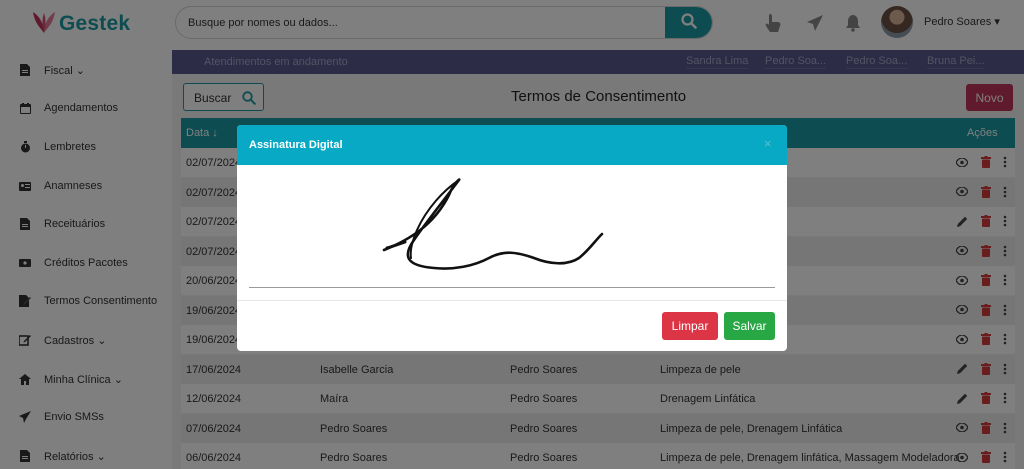 The width and height of the screenshot is (1024, 469). What do you see at coordinates (512, 145) in the screenshot?
I see `modal-header: Assinatura Digital ×` at bounding box center [512, 145].